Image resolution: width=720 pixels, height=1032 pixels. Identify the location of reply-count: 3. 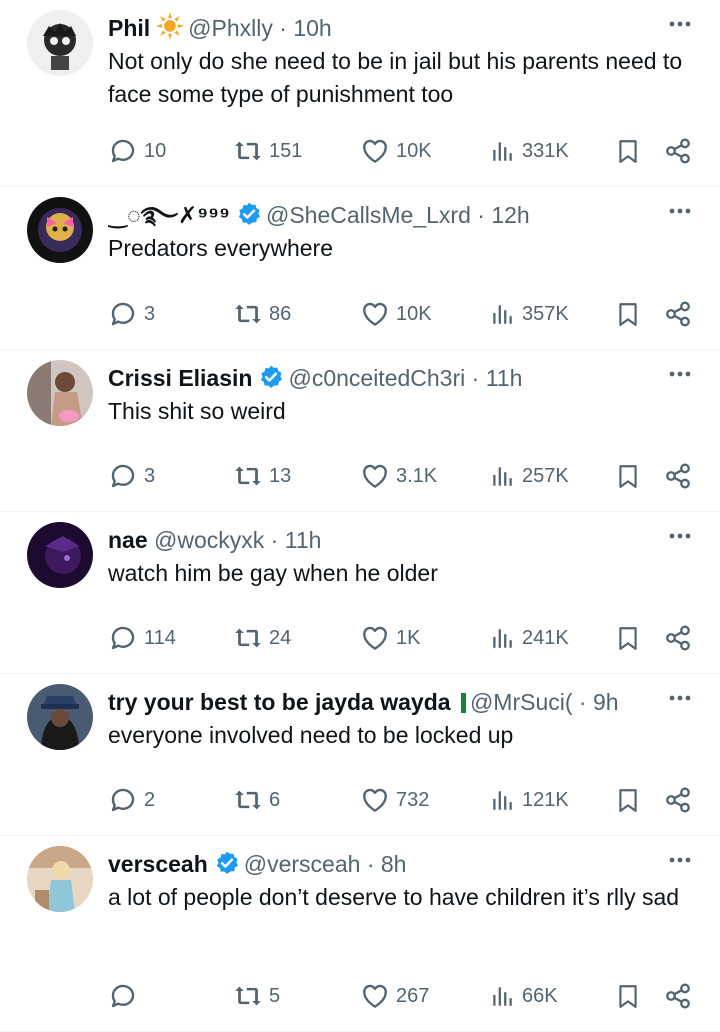
(150, 313).